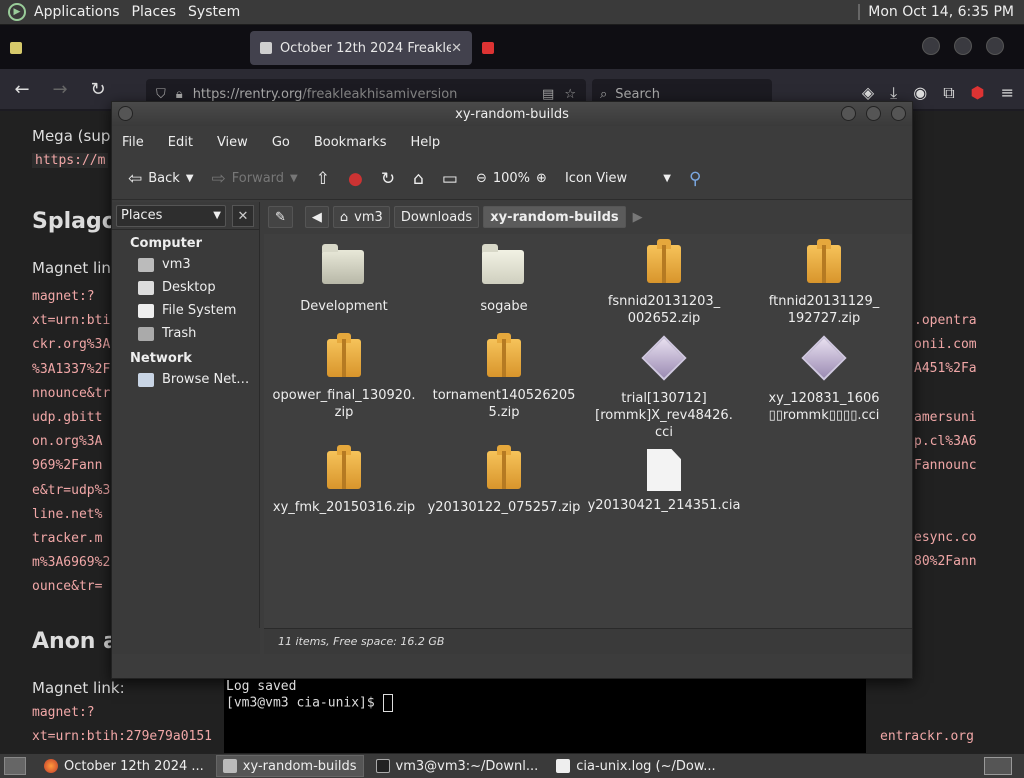  What do you see at coordinates (232, 142) in the screenshot?
I see `menu-view: View` at bounding box center [232, 142].